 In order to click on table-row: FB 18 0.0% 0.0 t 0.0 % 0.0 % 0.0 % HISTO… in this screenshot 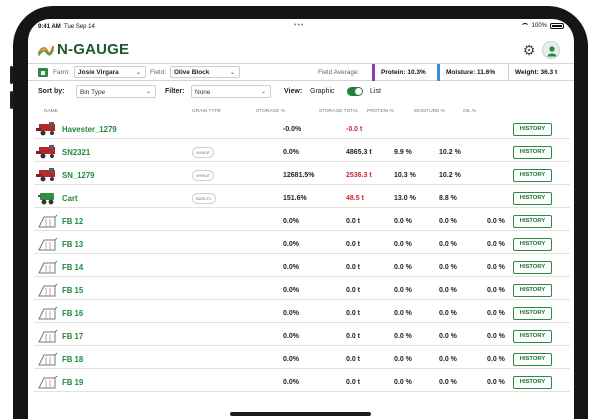, I will do `click(302, 359)`.